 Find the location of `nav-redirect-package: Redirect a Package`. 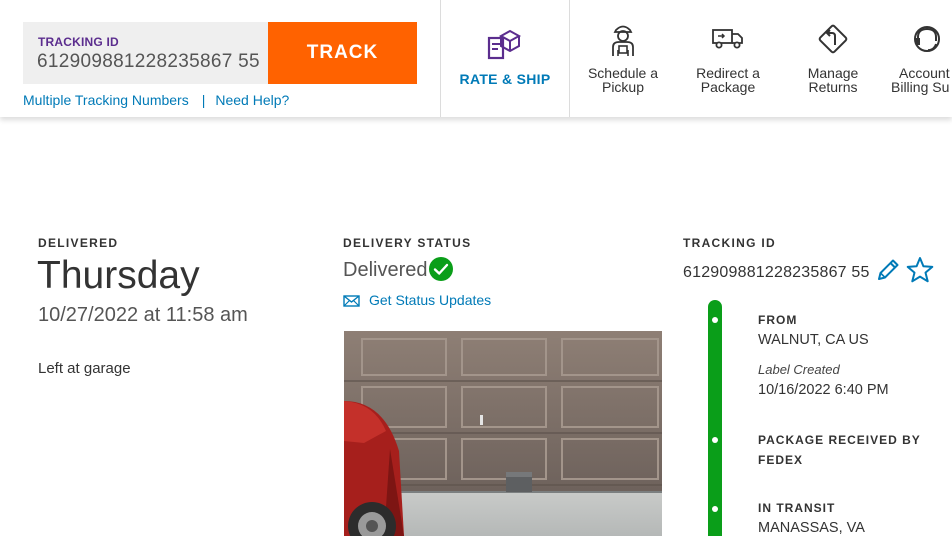

nav-redirect-package: Redirect a Package is located at coordinates (728, 58).